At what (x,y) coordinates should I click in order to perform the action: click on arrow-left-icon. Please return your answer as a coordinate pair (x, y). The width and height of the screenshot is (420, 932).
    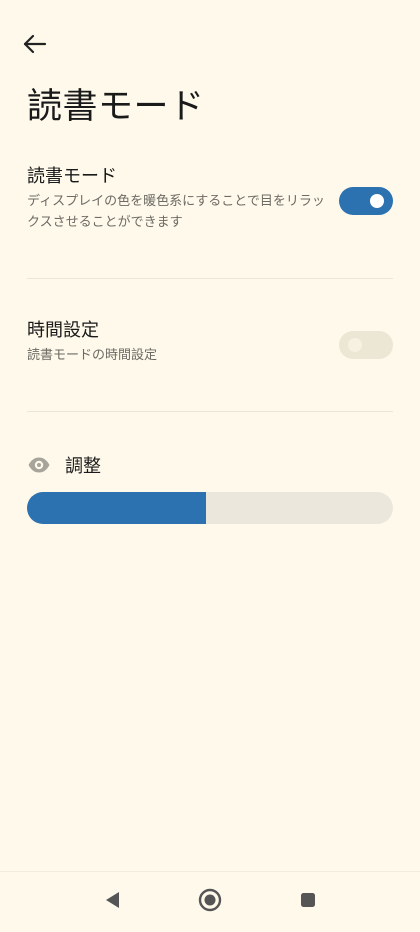
    Looking at the image, I should click on (35, 44).